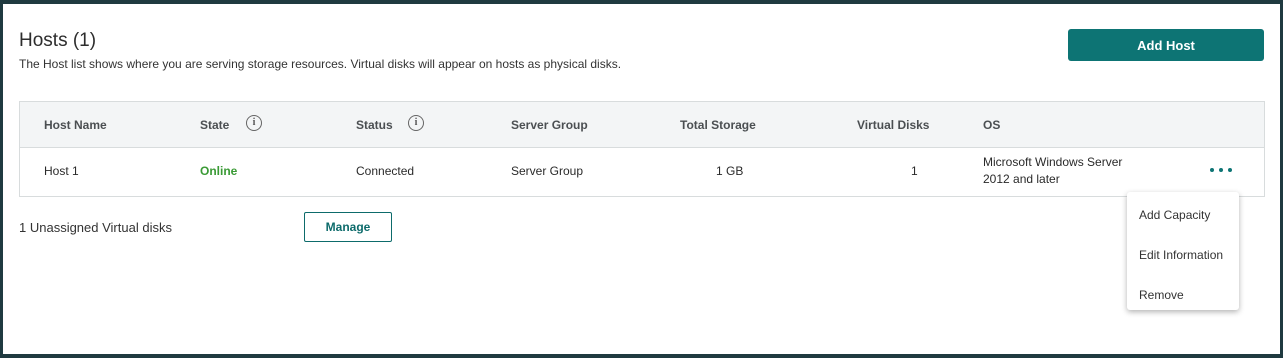 The image size is (1283, 358). What do you see at coordinates (1174, 215) in the screenshot?
I see `menu-item-add-capacity: Add Capacity` at bounding box center [1174, 215].